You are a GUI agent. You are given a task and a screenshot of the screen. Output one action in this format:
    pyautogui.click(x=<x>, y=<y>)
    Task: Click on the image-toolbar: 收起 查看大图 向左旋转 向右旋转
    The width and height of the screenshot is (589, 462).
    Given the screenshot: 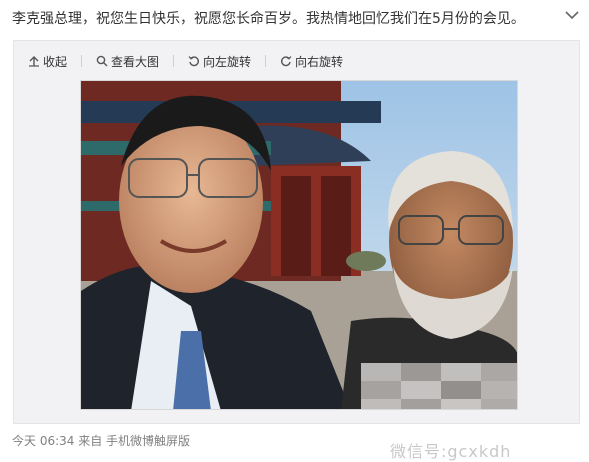 What is the action you would take?
    pyautogui.click(x=192, y=61)
    